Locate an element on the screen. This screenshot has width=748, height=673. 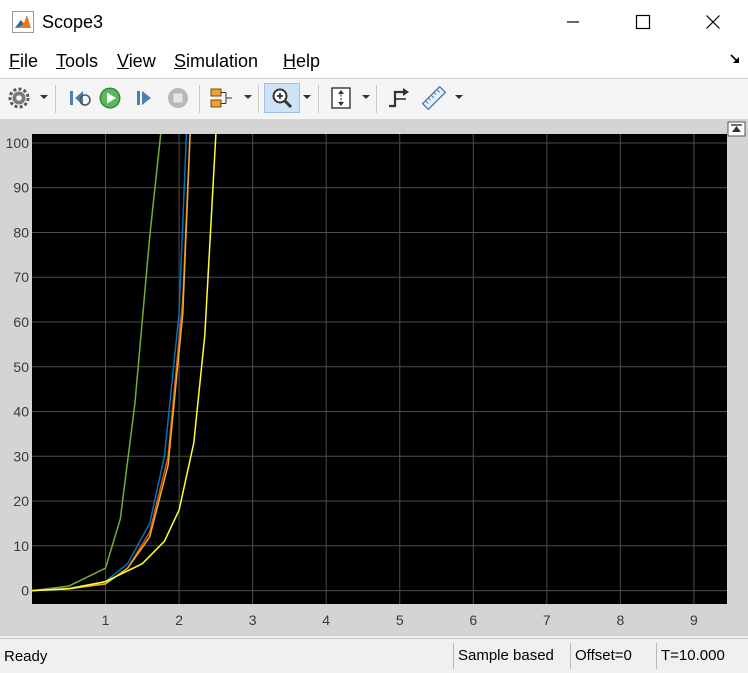
menu-label: ile is located at coordinates (29, 61).